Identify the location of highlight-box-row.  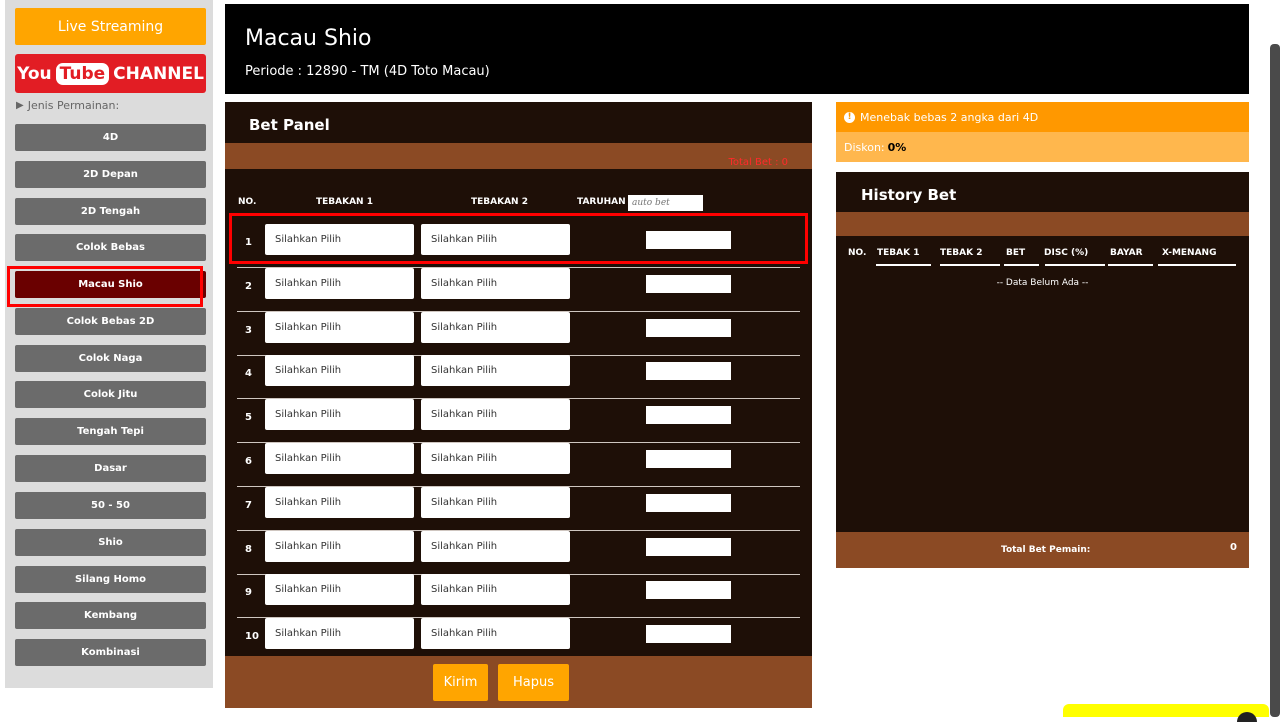
(518, 238).